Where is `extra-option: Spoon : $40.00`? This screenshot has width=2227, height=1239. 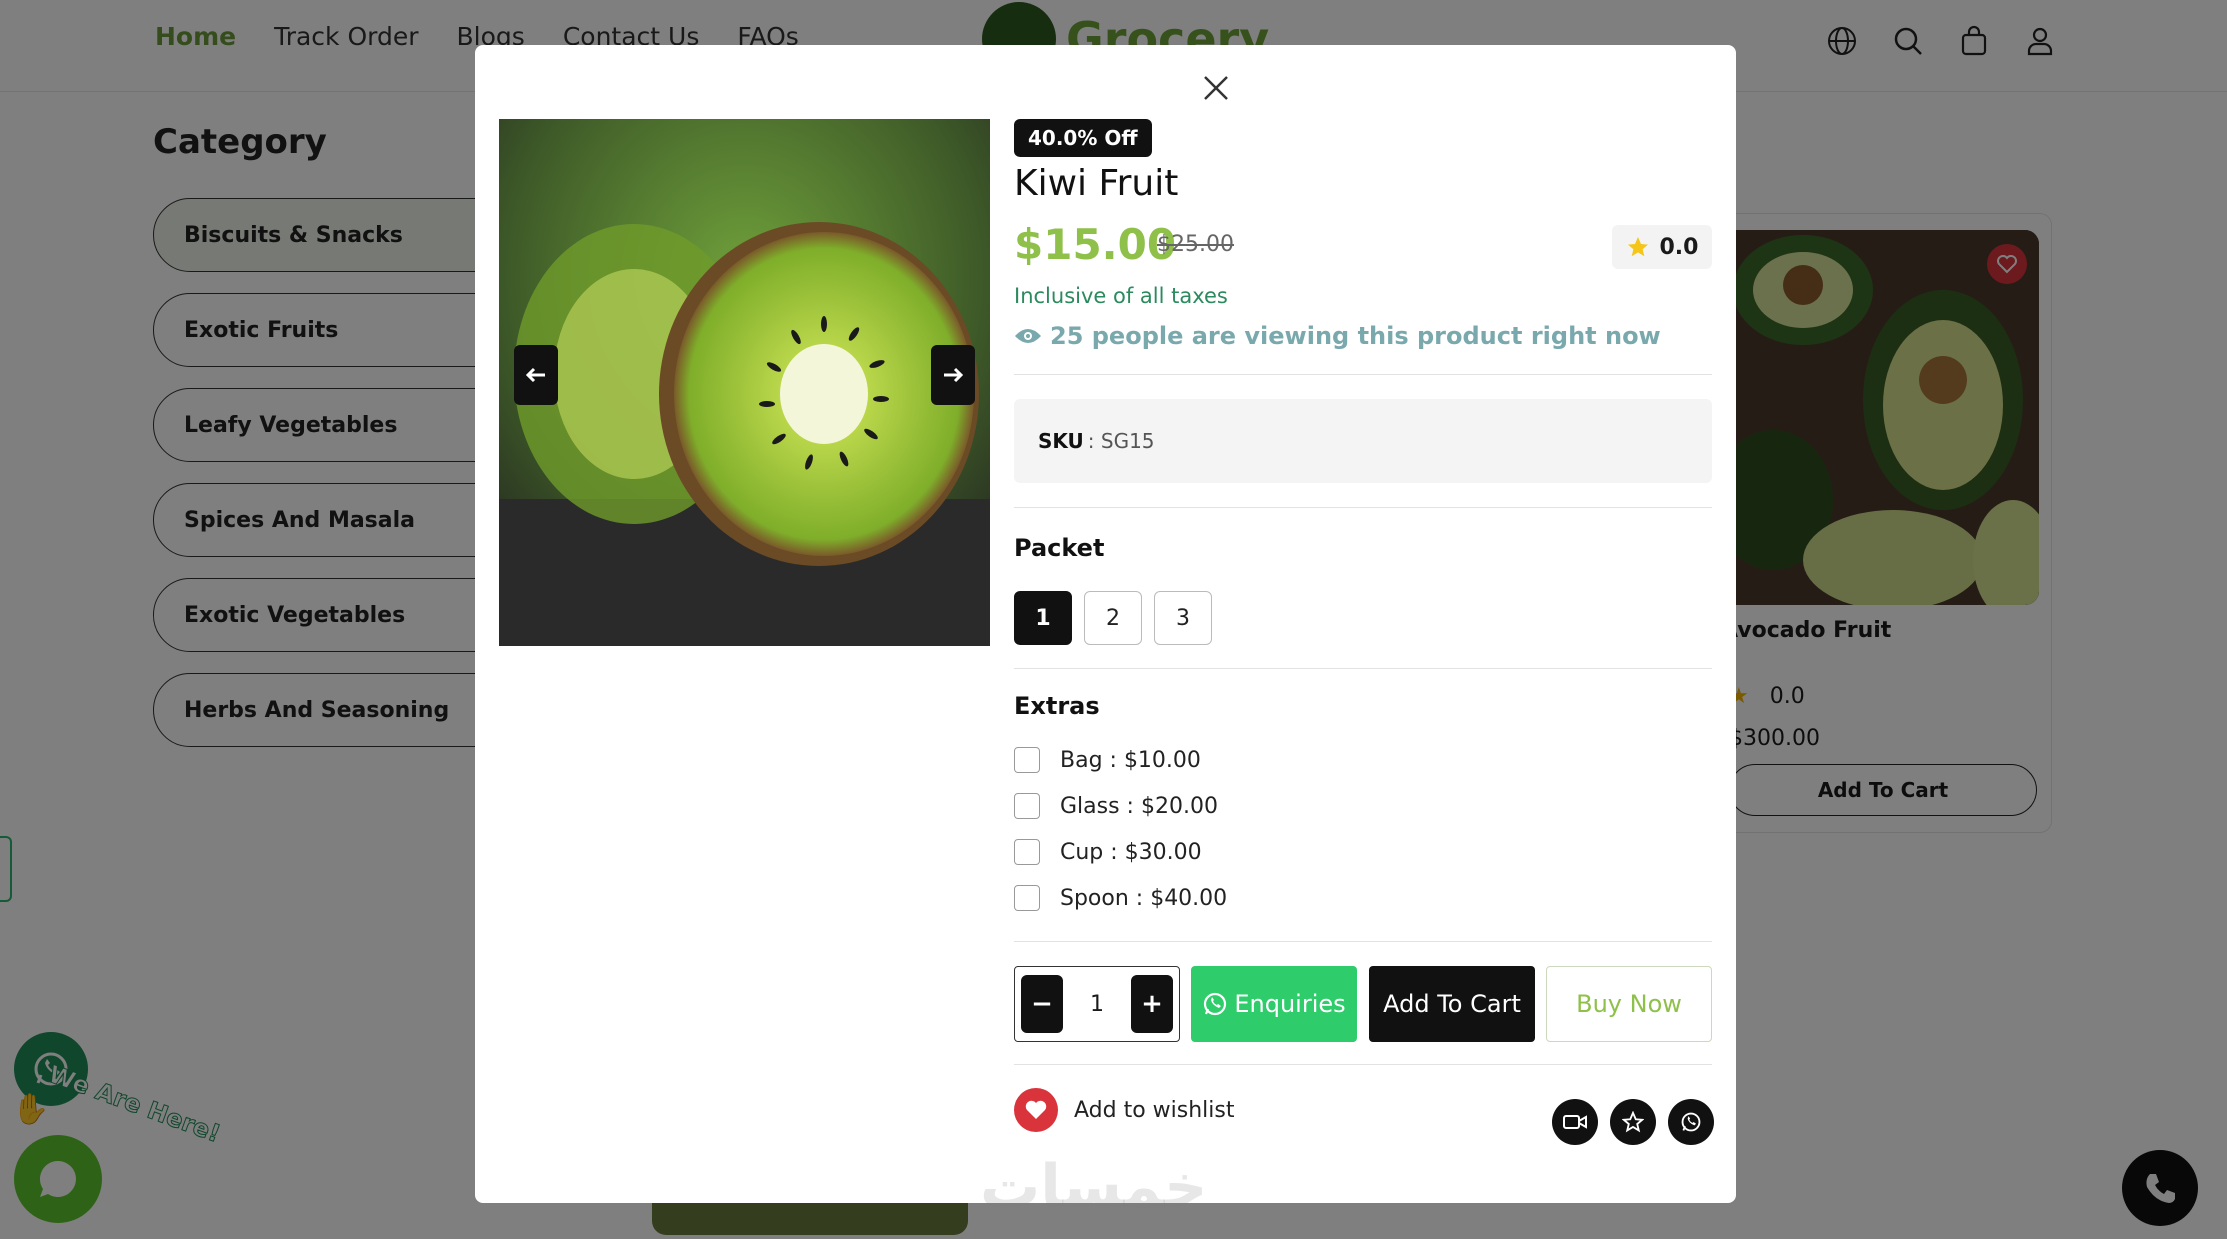
extra-option: Spoon : $40.00 is located at coordinates (1120, 898).